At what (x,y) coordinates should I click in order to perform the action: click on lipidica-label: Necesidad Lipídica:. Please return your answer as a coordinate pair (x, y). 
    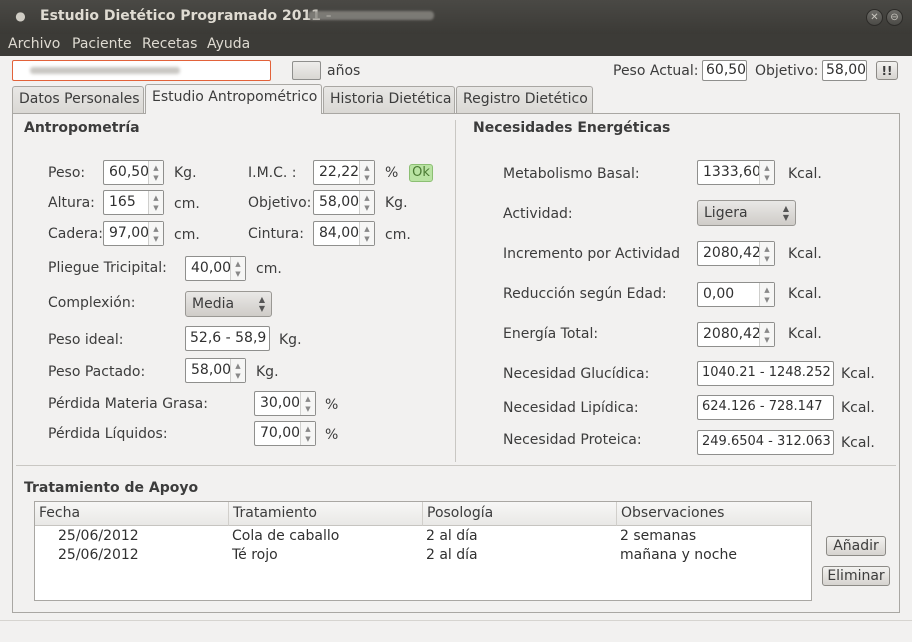
    Looking at the image, I should click on (571, 408).